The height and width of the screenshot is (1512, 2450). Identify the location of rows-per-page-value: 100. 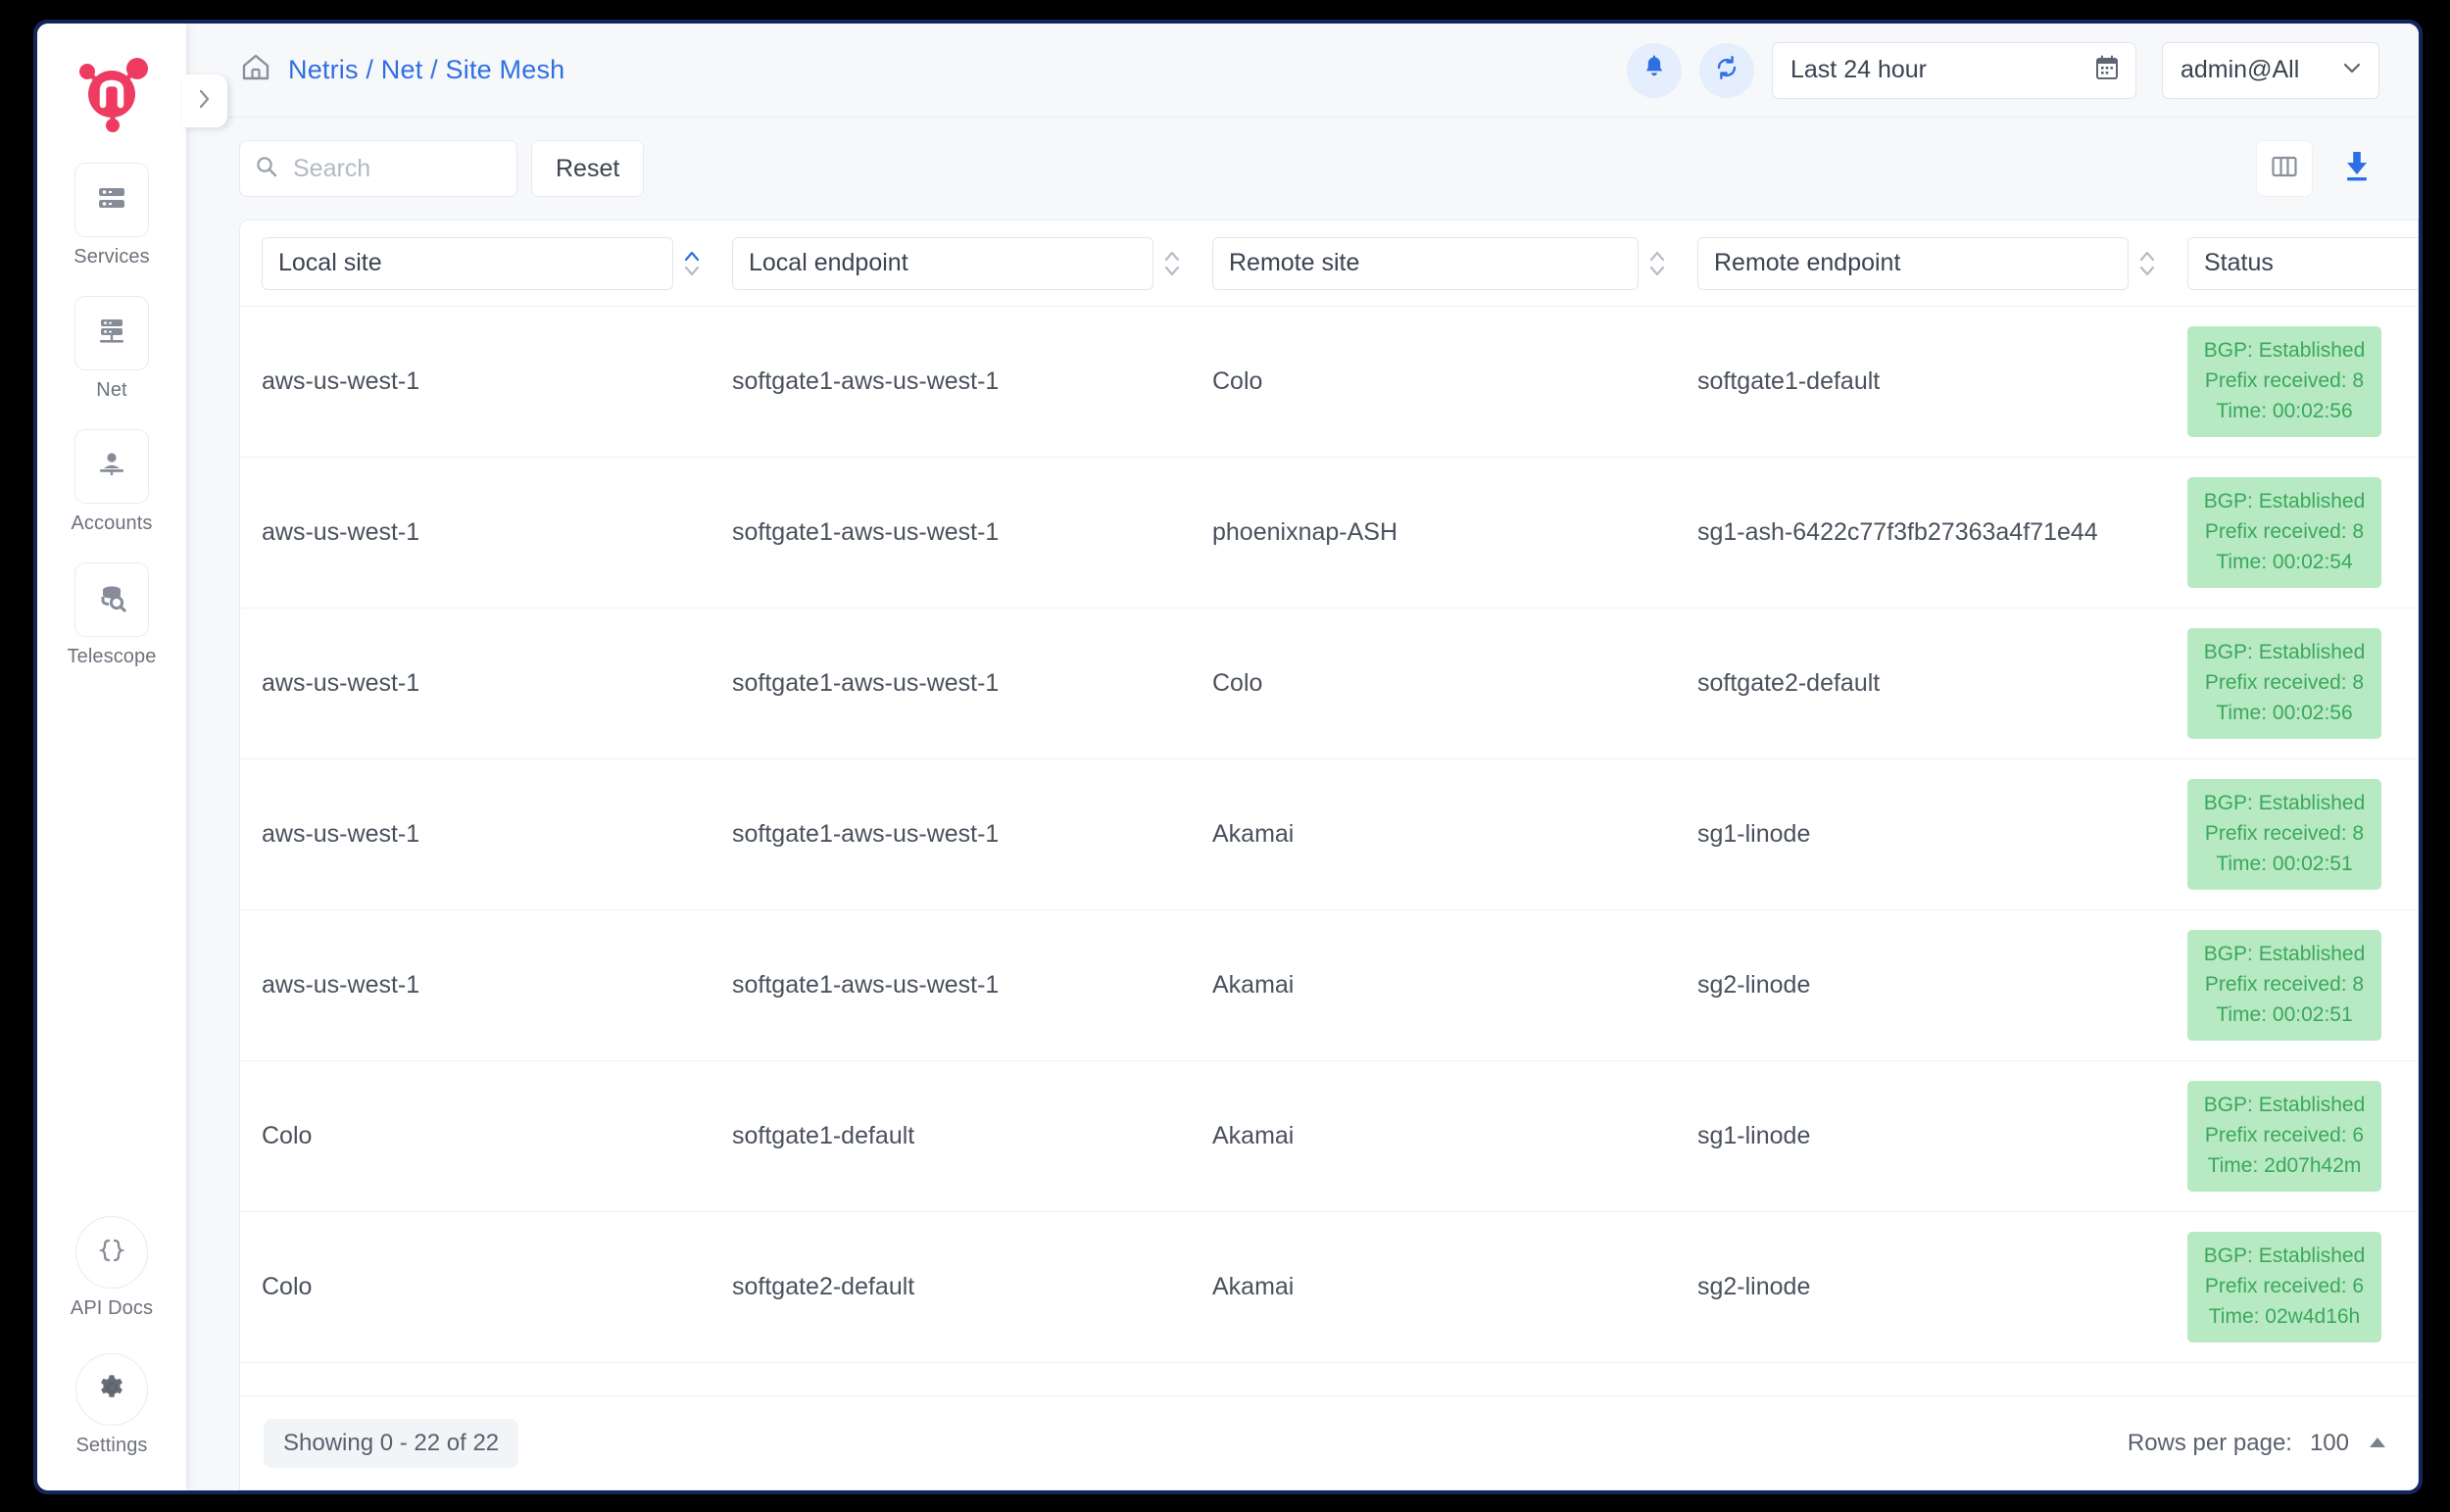
(2329, 1442).